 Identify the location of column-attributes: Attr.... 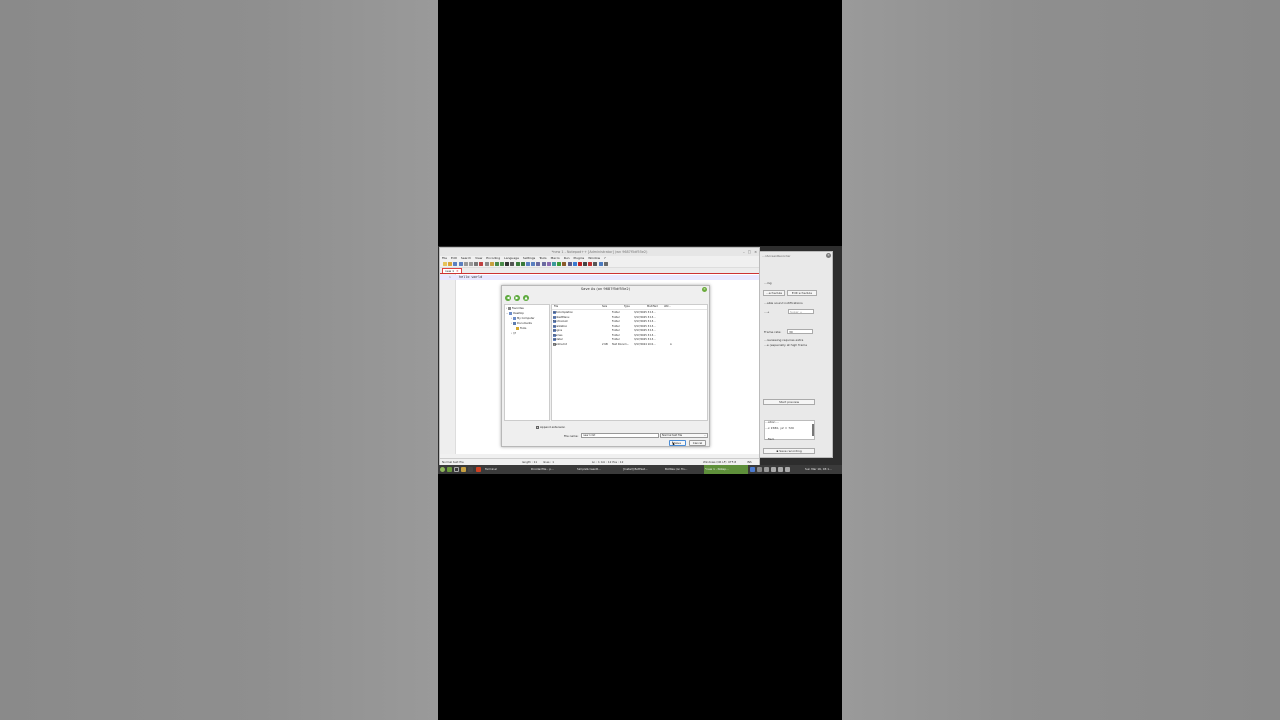
(667, 307).